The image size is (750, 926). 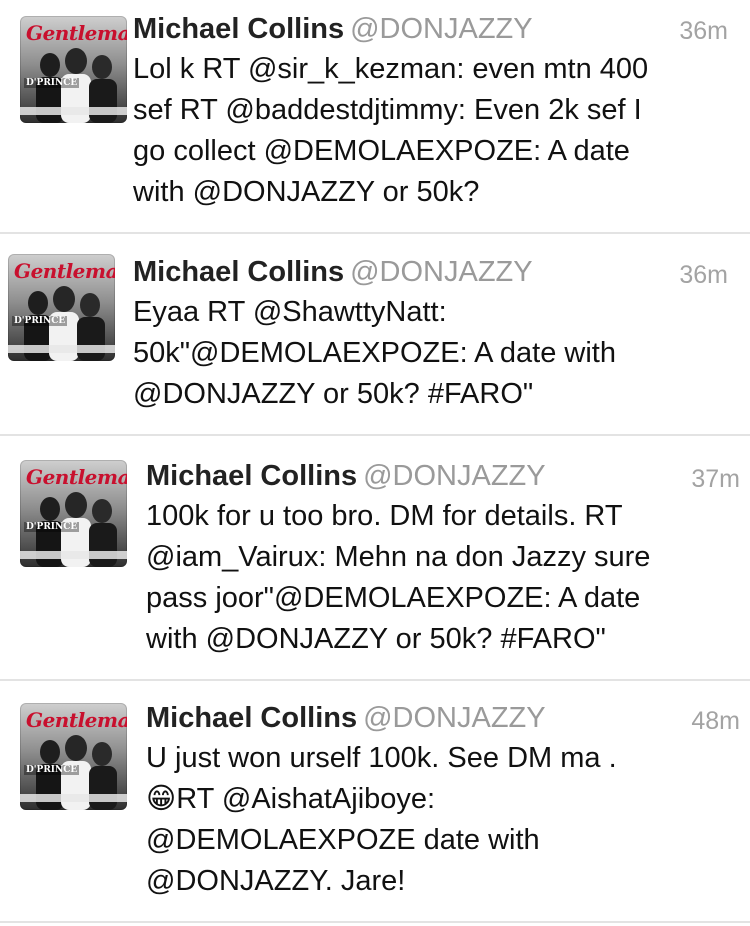 I want to click on tweet-text-line: 50k"@DEMOLAEXPOZE: A date with, so click(x=374, y=353).